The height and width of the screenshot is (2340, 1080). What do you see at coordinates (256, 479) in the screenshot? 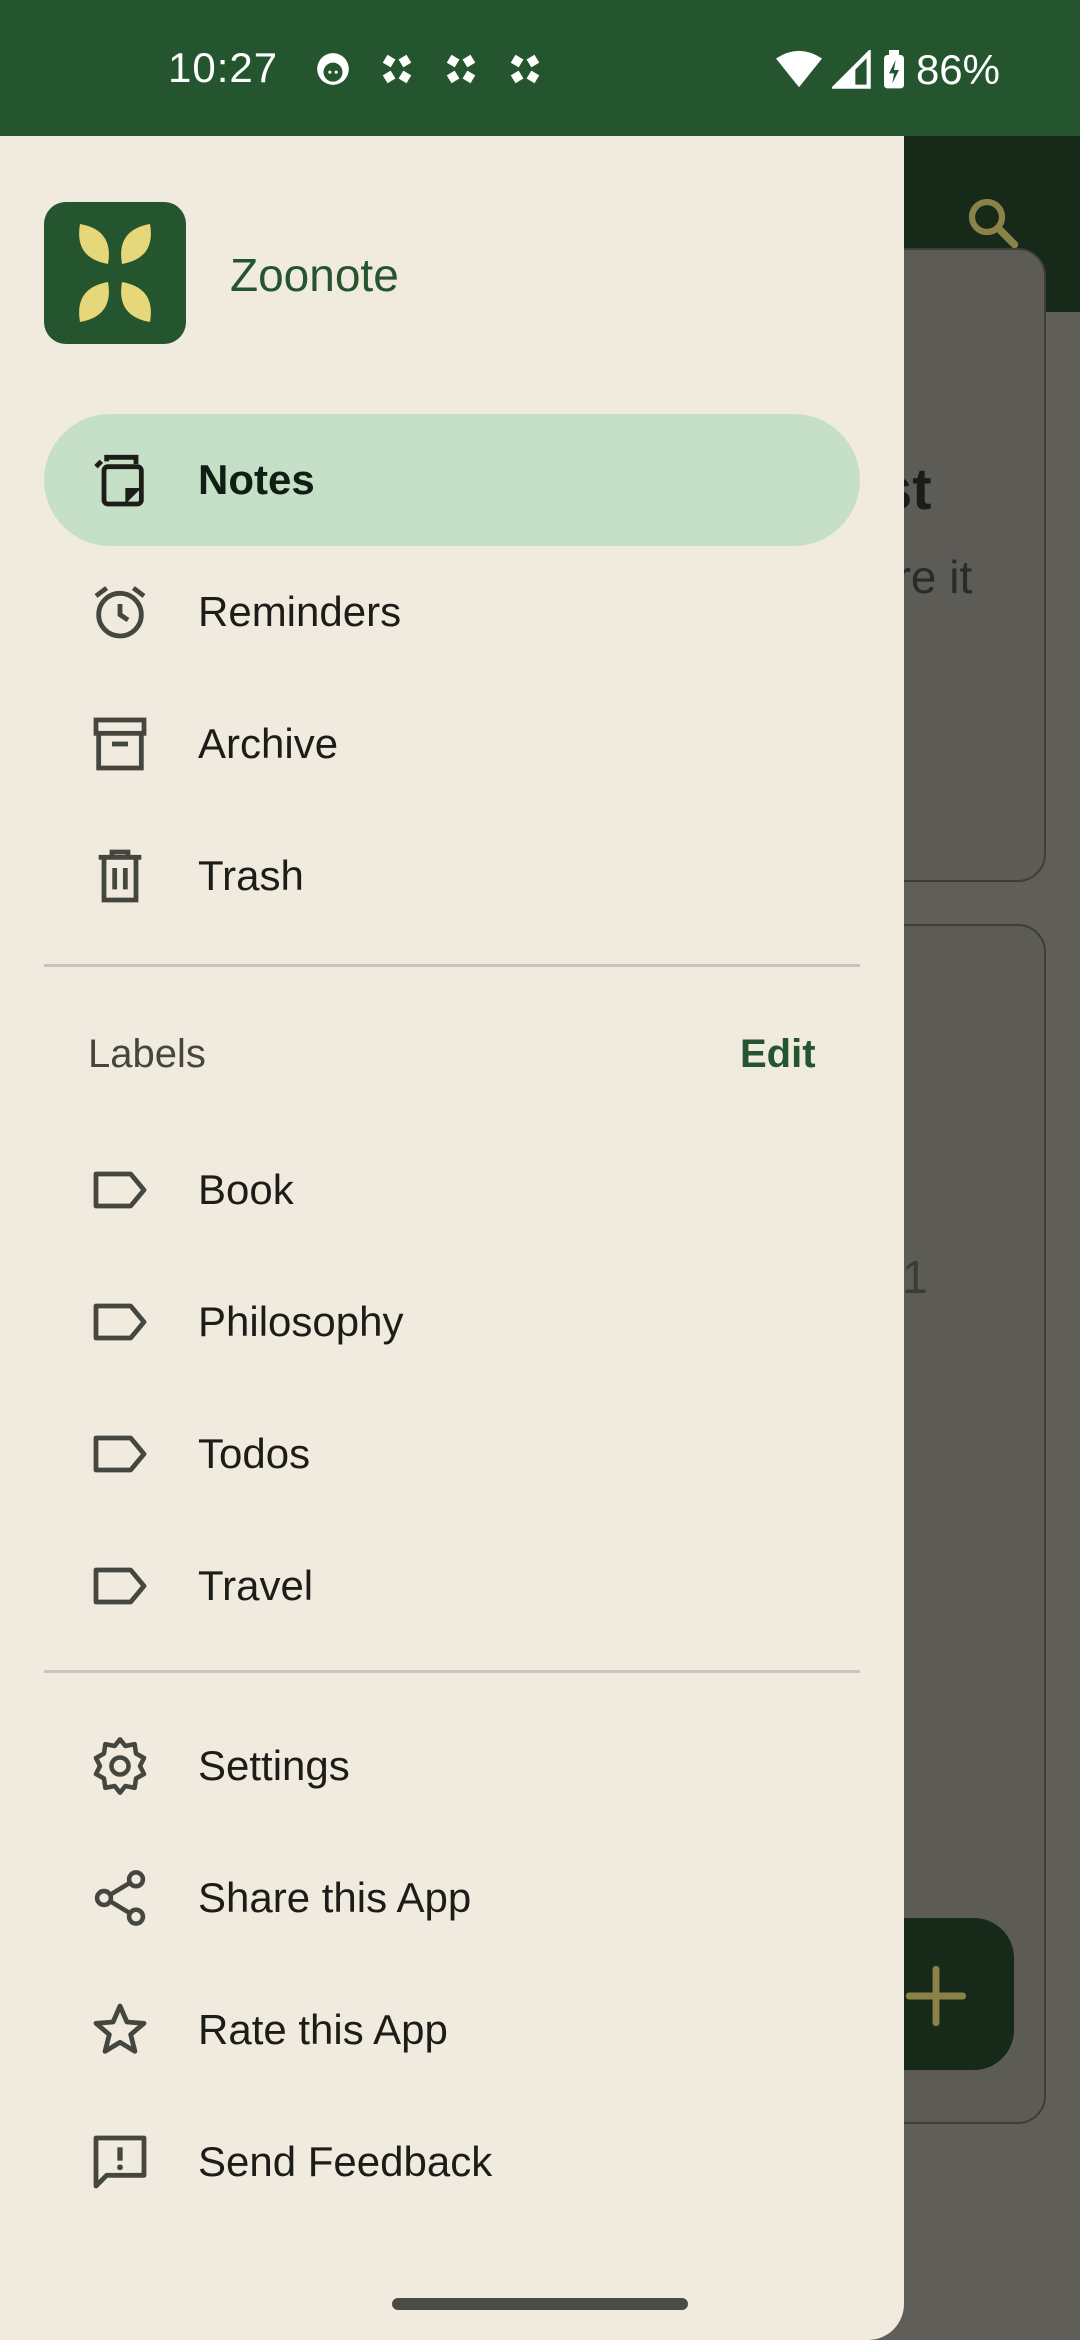
I see `nav-item-label: Notes` at bounding box center [256, 479].